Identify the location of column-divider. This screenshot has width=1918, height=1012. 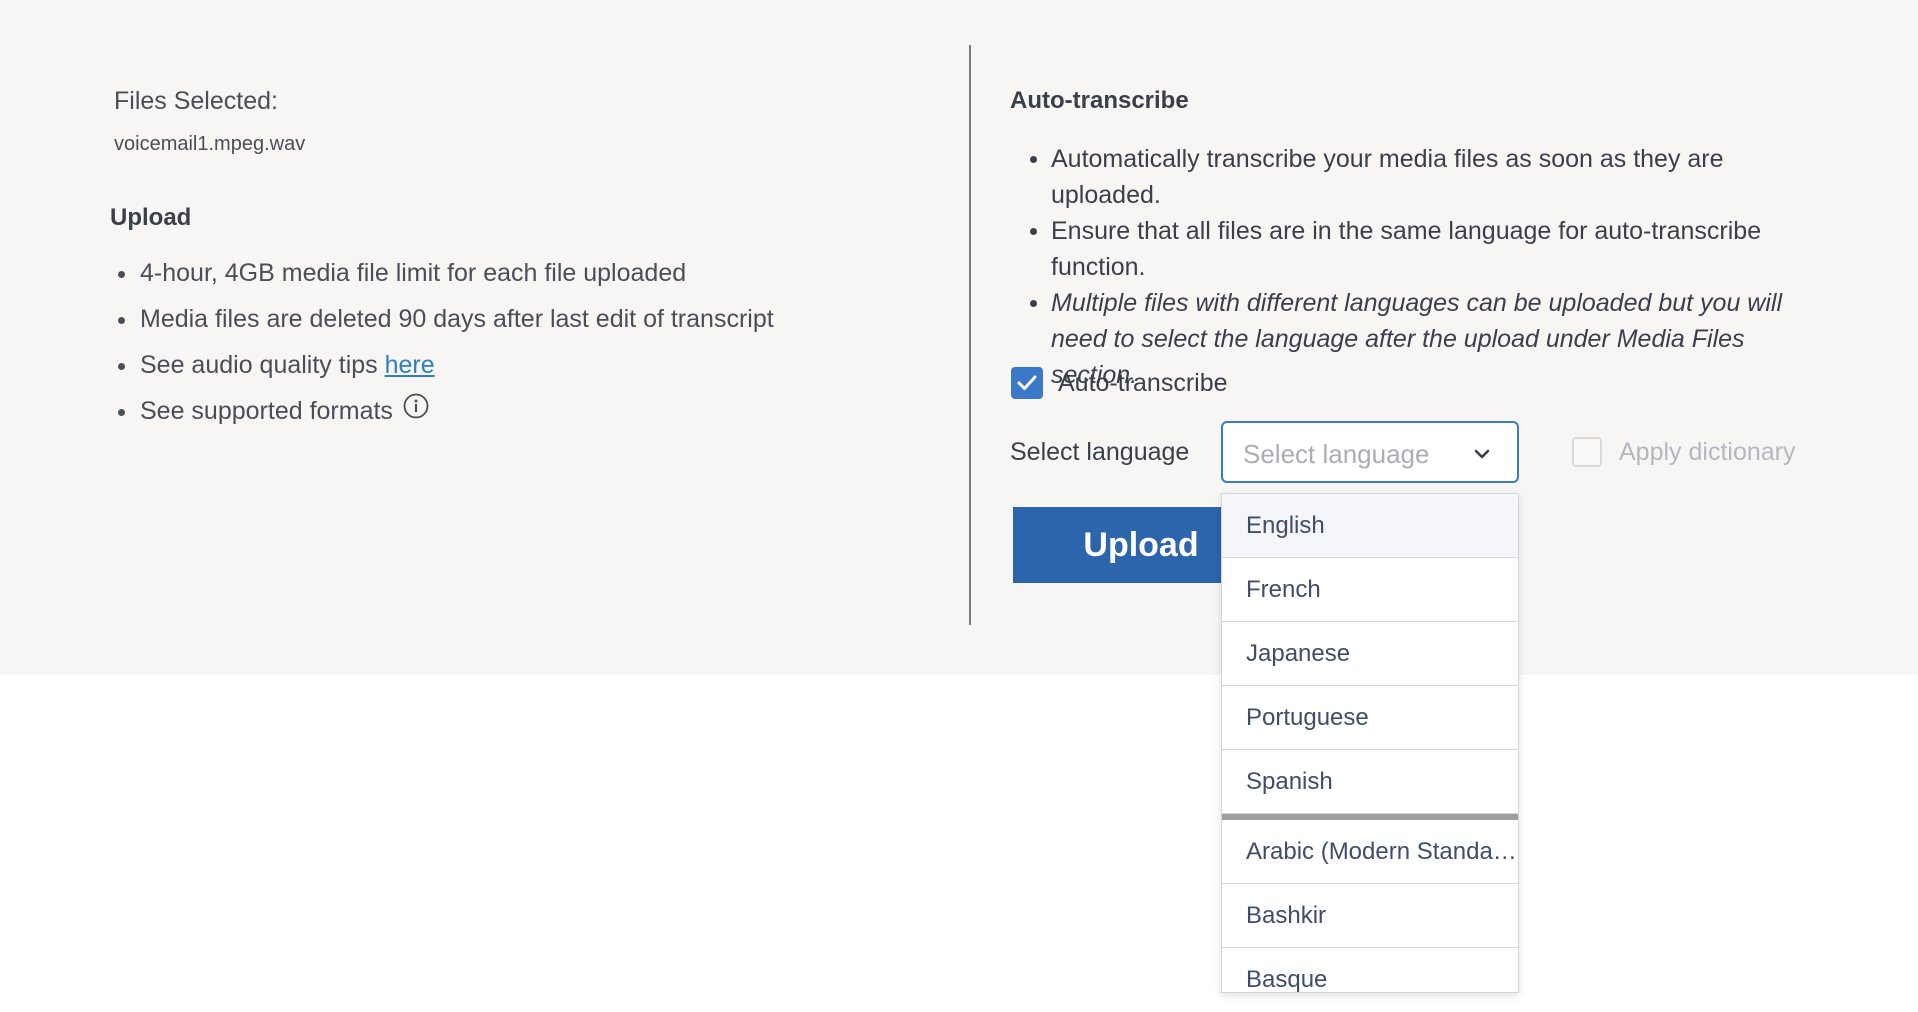
(970, 335).